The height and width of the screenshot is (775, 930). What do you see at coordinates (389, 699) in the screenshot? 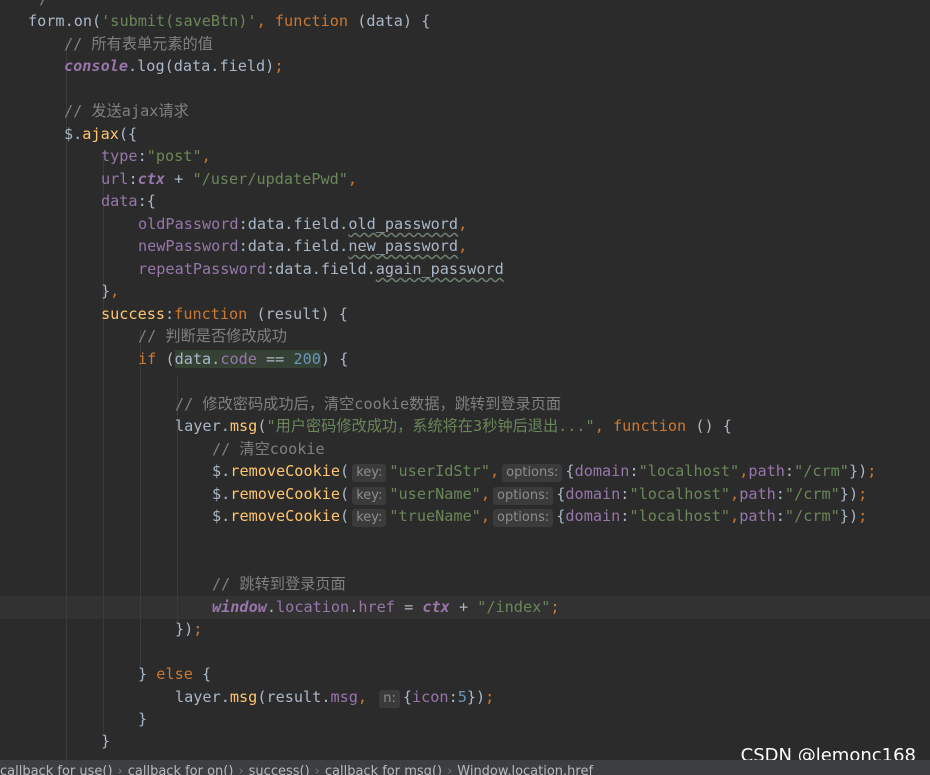
I see `parameter-hint: n:` at bounding box center [389, 699].